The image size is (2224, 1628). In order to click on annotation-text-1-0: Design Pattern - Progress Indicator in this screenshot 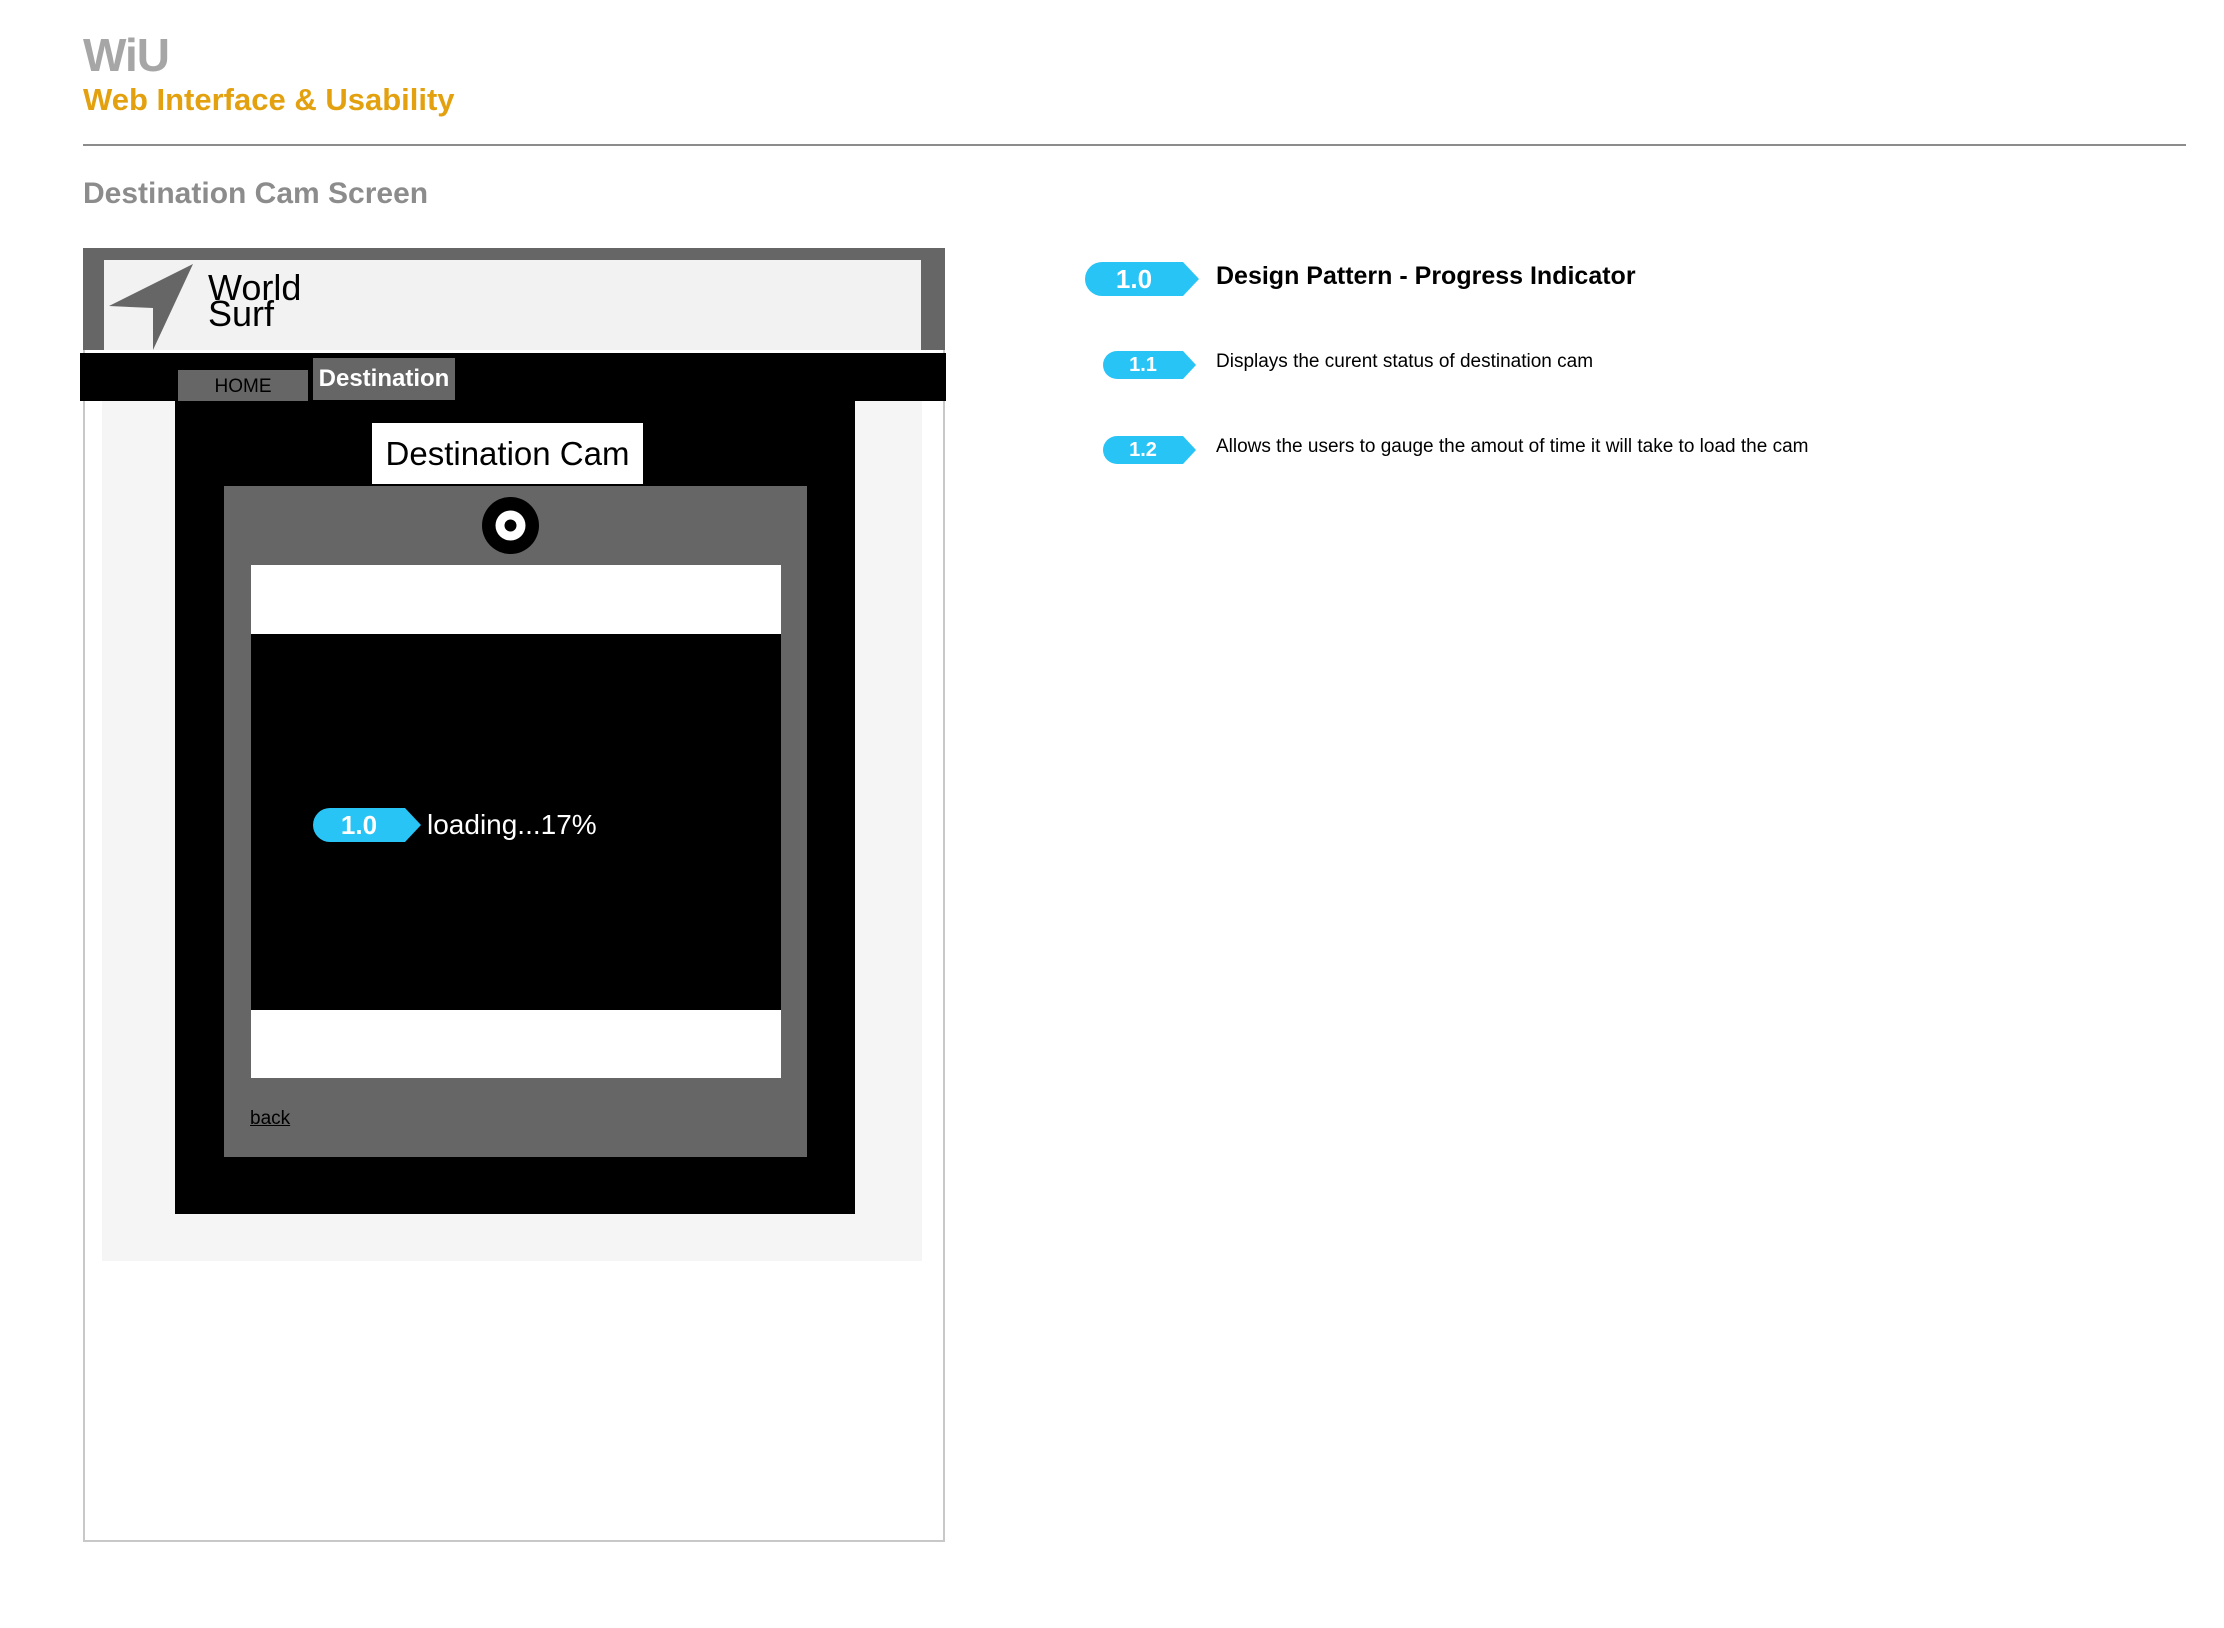, I will do `click(1426, 276)`.